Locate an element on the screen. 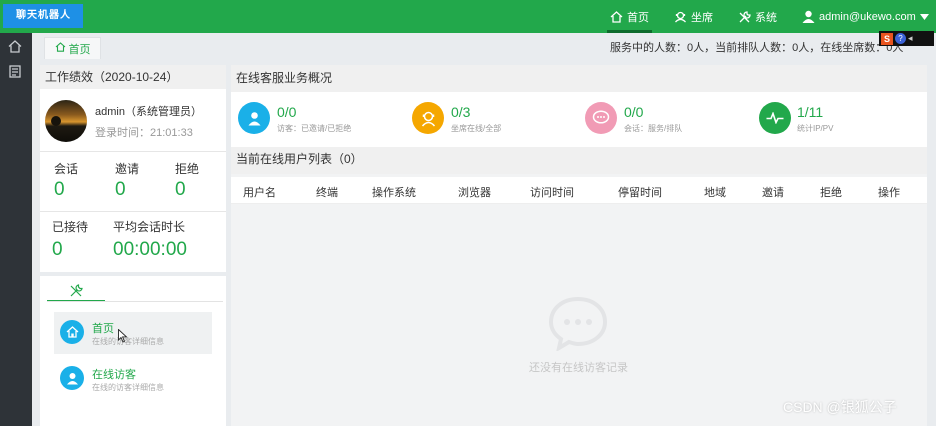 The height and width of the screenshot is (426, 936). menu-item-online-visitors: 在线访客 在线的访客详细信息 is located at coordinates (133, 379).